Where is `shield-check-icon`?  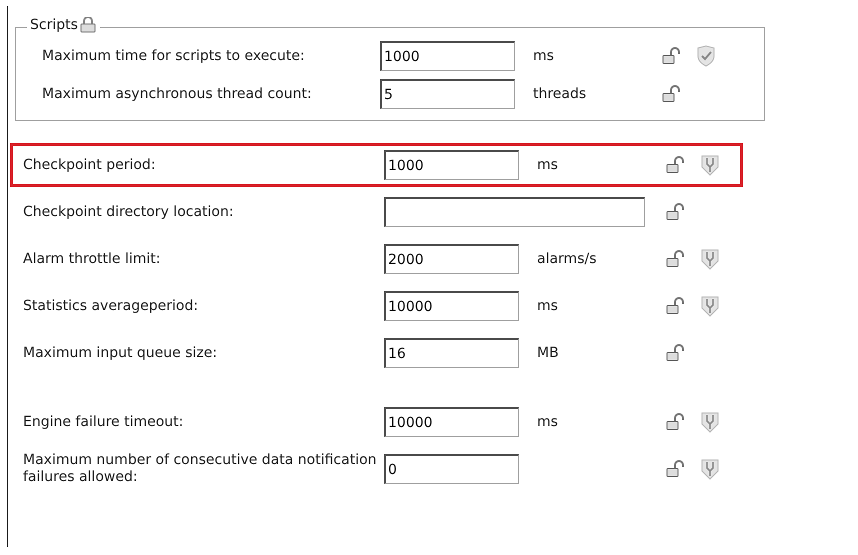
shield-check-icon is located at coordinates (706, 56).